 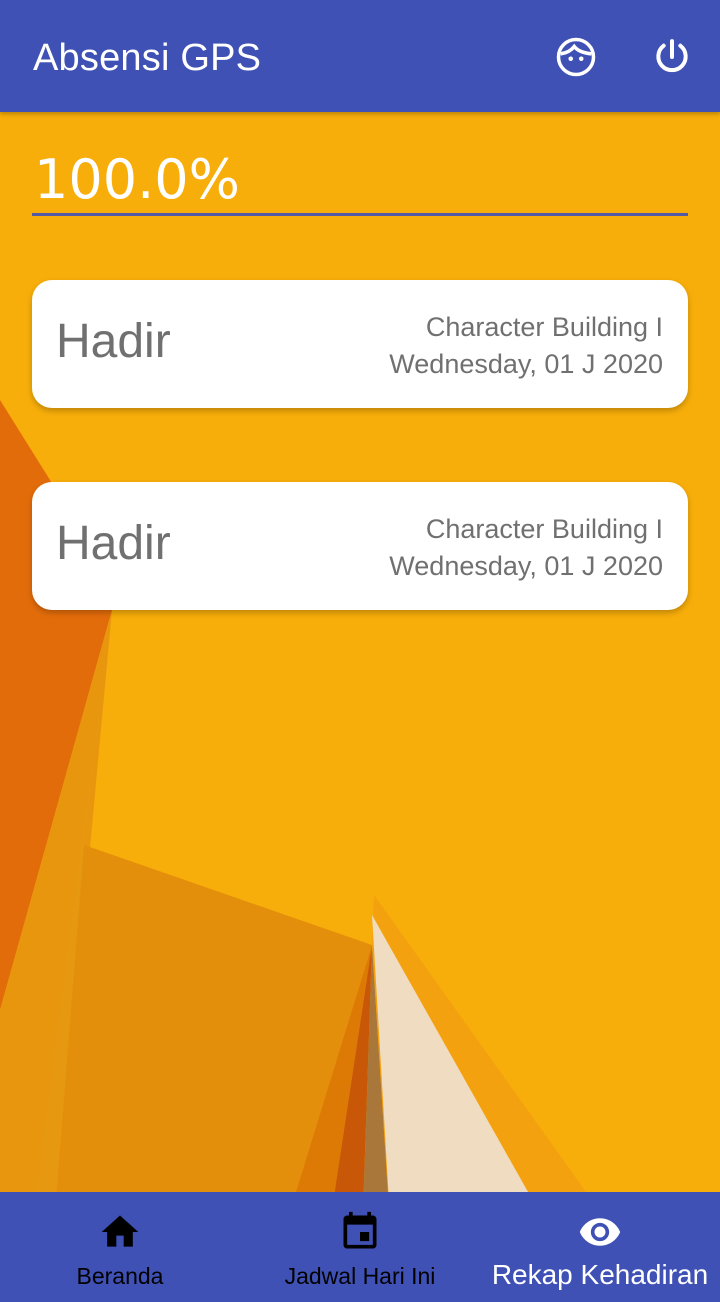 I want to click on app-bar: Absensi GPS, so click(x=360, y=56).